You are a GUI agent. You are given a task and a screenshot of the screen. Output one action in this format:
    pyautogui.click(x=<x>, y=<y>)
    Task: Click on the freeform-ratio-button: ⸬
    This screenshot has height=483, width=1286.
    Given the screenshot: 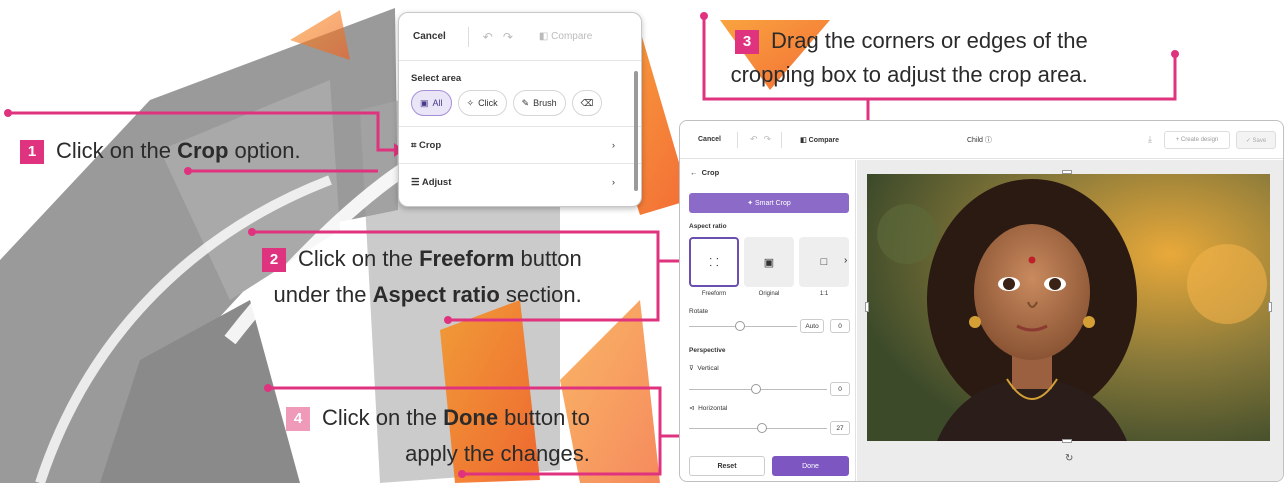 What is the action you would take?
    pyautogui.click(x=714, y=262)
    